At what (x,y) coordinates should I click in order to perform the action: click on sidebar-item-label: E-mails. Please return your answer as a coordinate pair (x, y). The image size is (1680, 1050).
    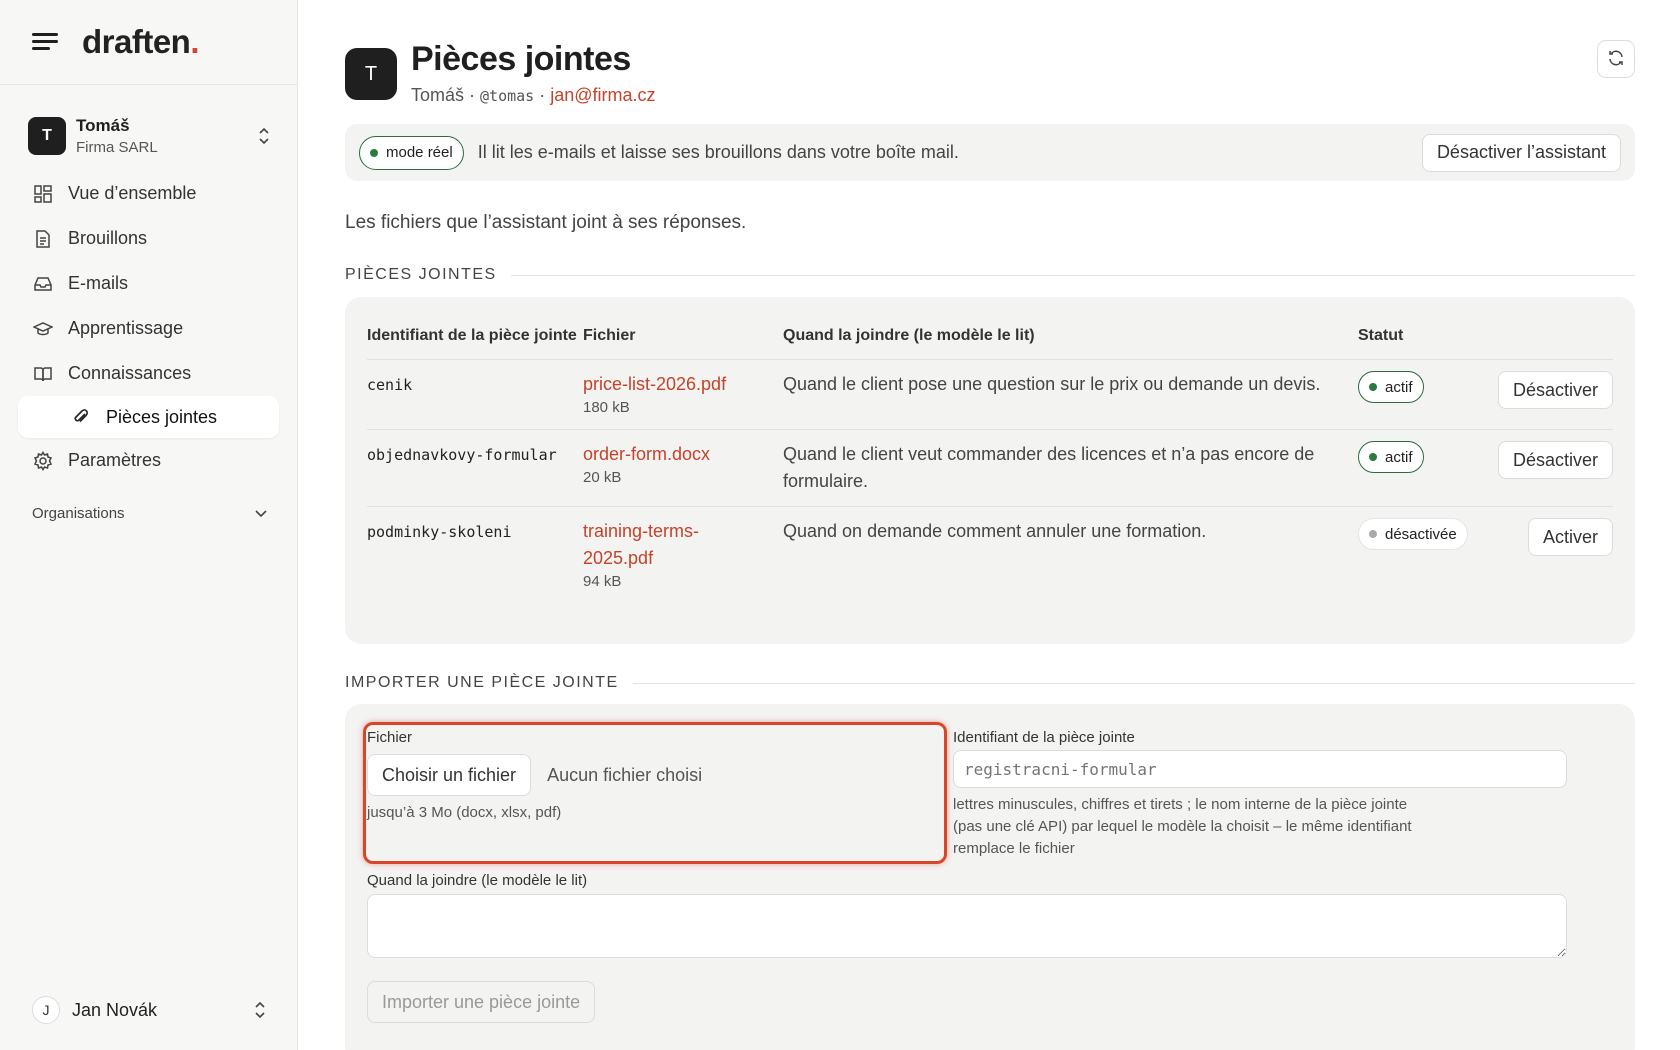
    Looking at the image, I should click on (98, 283).